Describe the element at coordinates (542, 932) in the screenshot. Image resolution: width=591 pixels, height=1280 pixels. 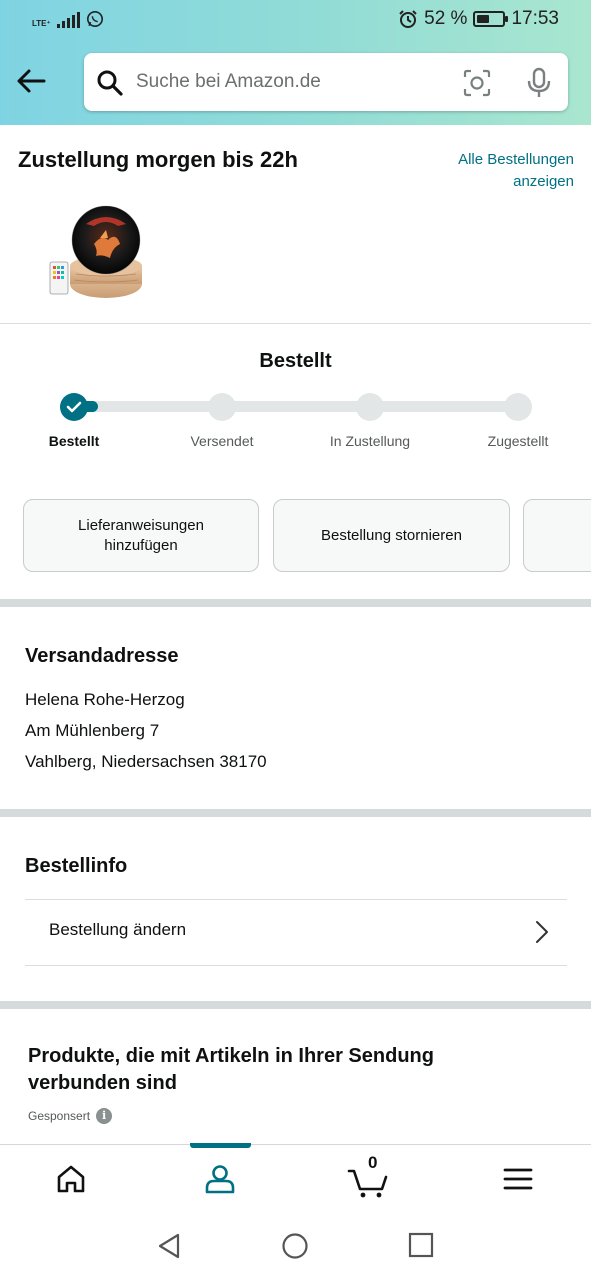
I see `chevron-right-icon` at that location.